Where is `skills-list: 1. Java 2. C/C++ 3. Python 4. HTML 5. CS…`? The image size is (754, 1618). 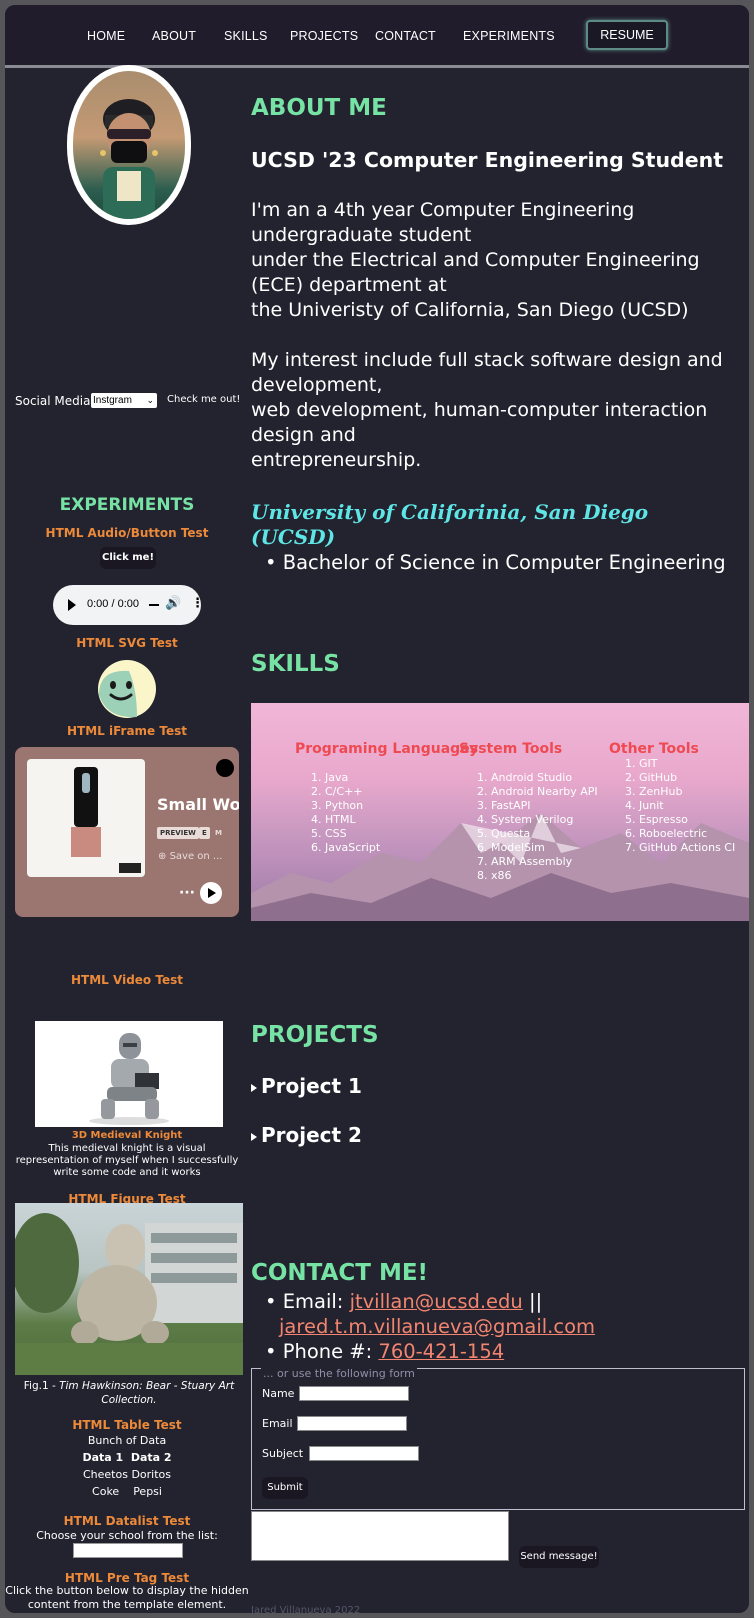
skills-list: 1. Java 2. C/C++ 3. Python 4. HTML 5. CS… is located at coordinates (345, 813).